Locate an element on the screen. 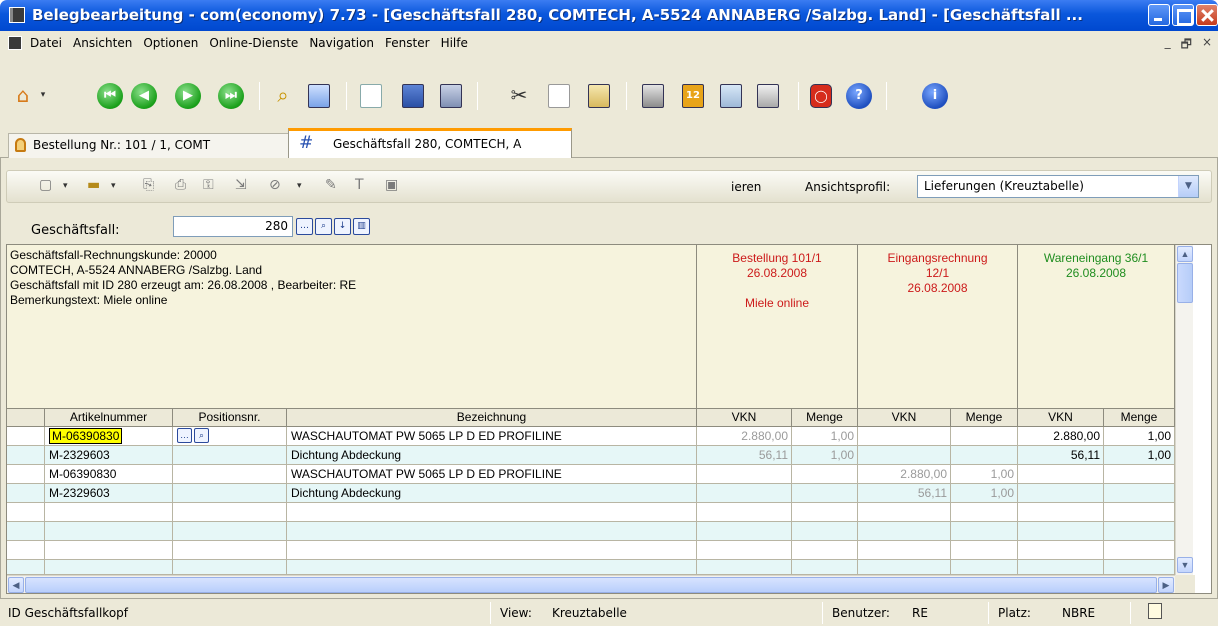 Image resolution: width=1218 pixels, height=626 pixels. mdi-restore-button: 🗗 is located at coordinates (1186, 45).